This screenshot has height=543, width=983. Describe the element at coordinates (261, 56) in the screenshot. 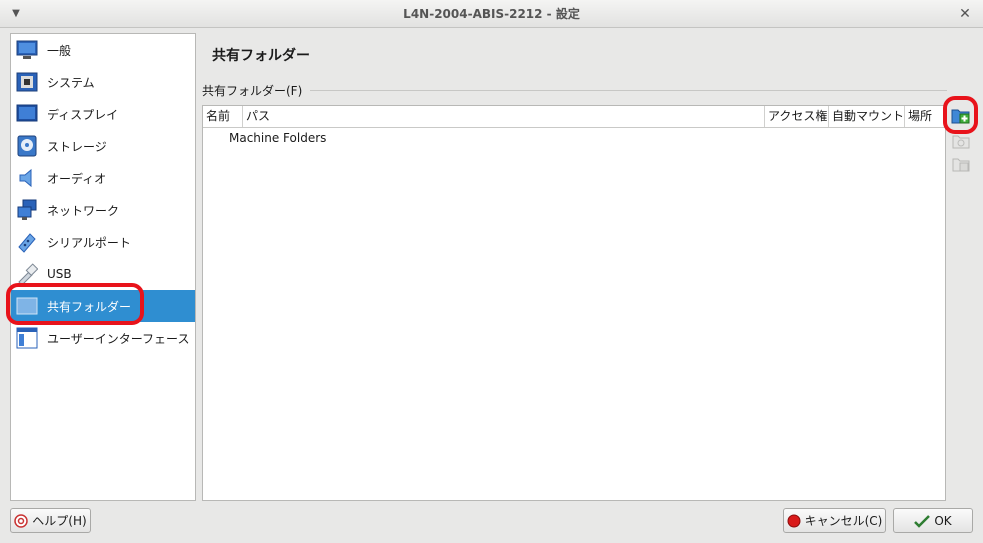

I see `page-title: 共有フォルダー` at that location.